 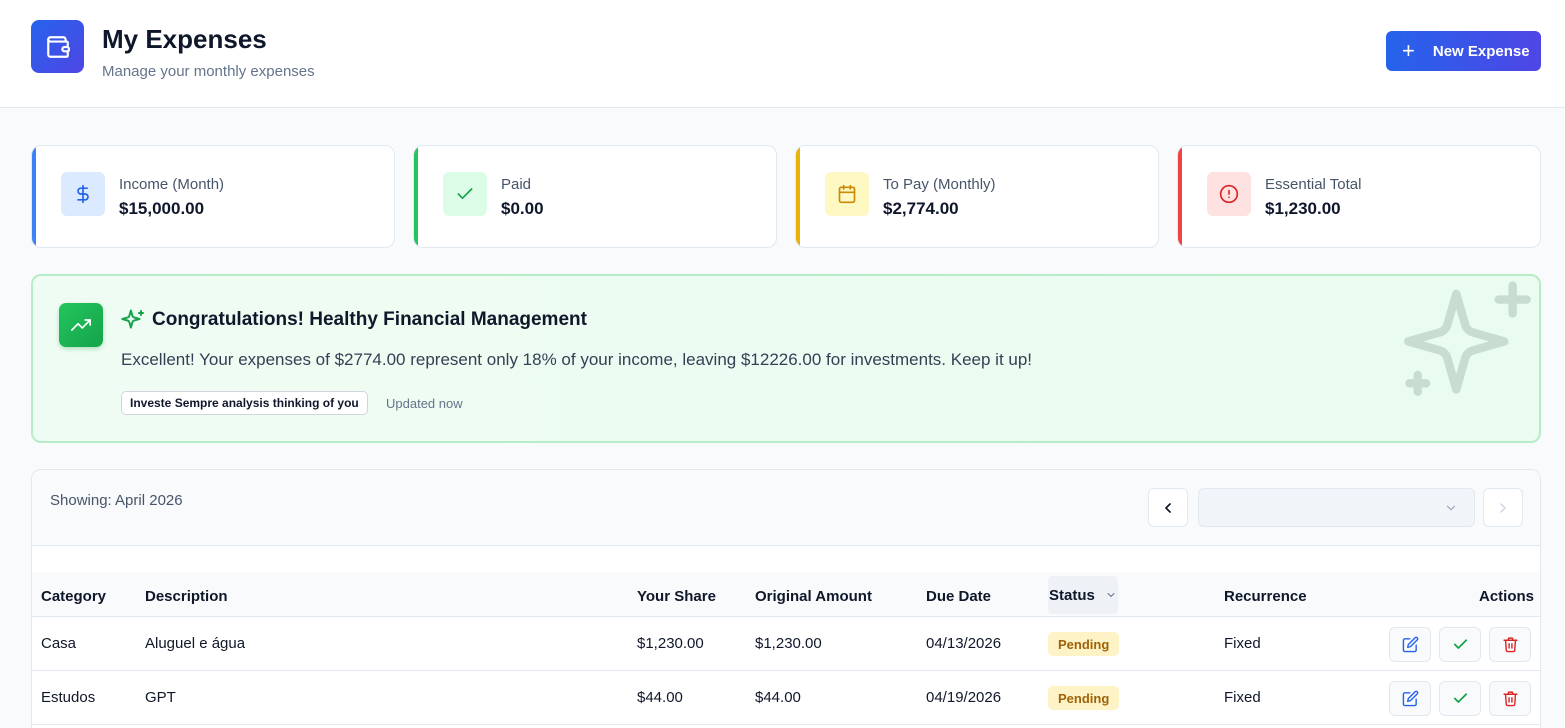 I want to click on cell-your-share: $1,230.00, so click(x=670, y=643).